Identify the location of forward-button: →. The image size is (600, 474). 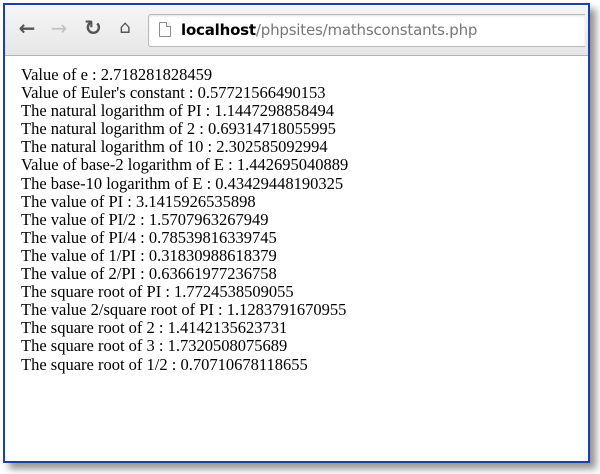
(59, 28).